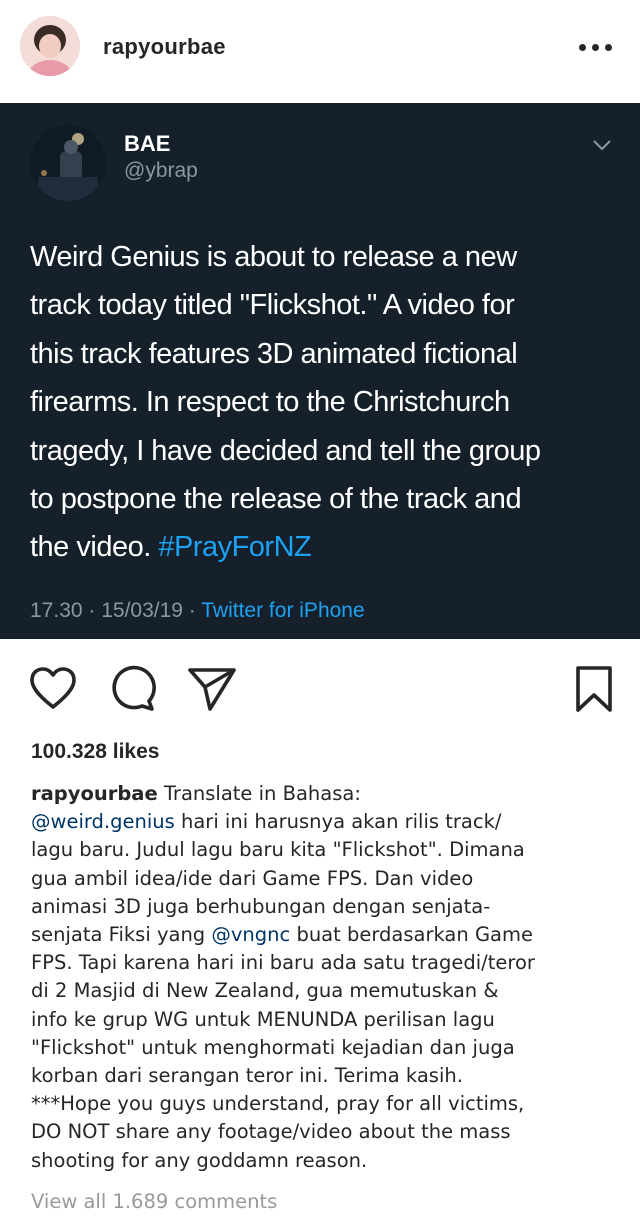  What do you see at coordinates (594, 690) in the screenshot?
I see `bookmark-icon` at bounding box center [594, 690].